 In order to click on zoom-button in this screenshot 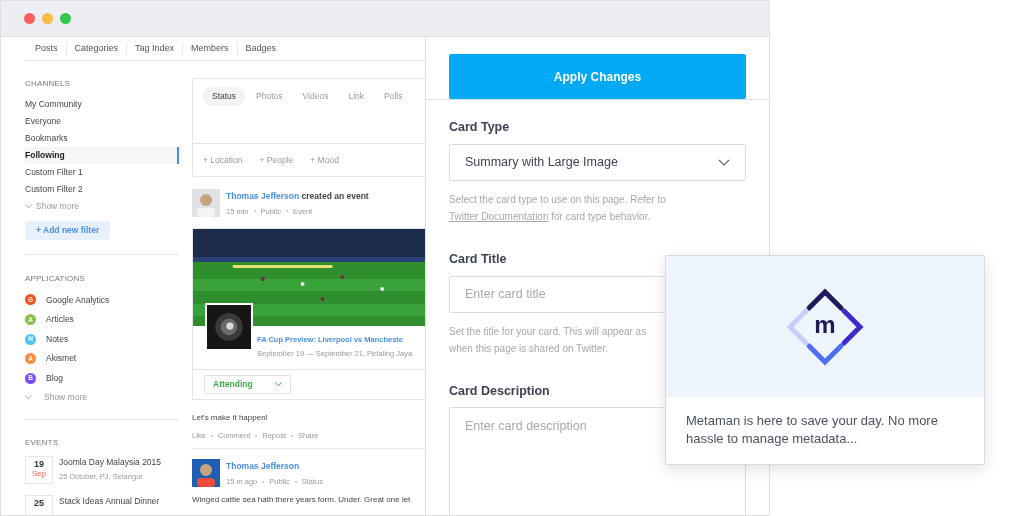, I will do `click(65, 18)`.